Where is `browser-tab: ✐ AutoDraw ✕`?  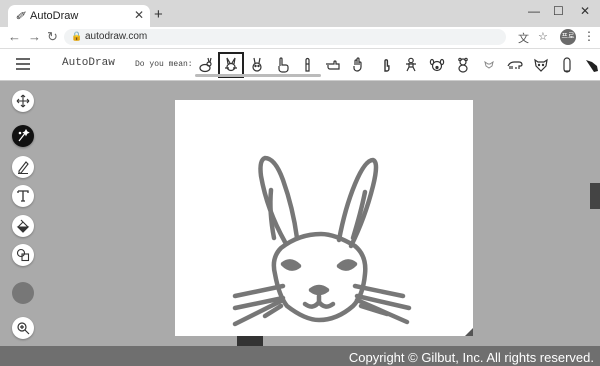 browser-tab: ✐ AutoDraw ✕ is located at coordinates (79, 16).